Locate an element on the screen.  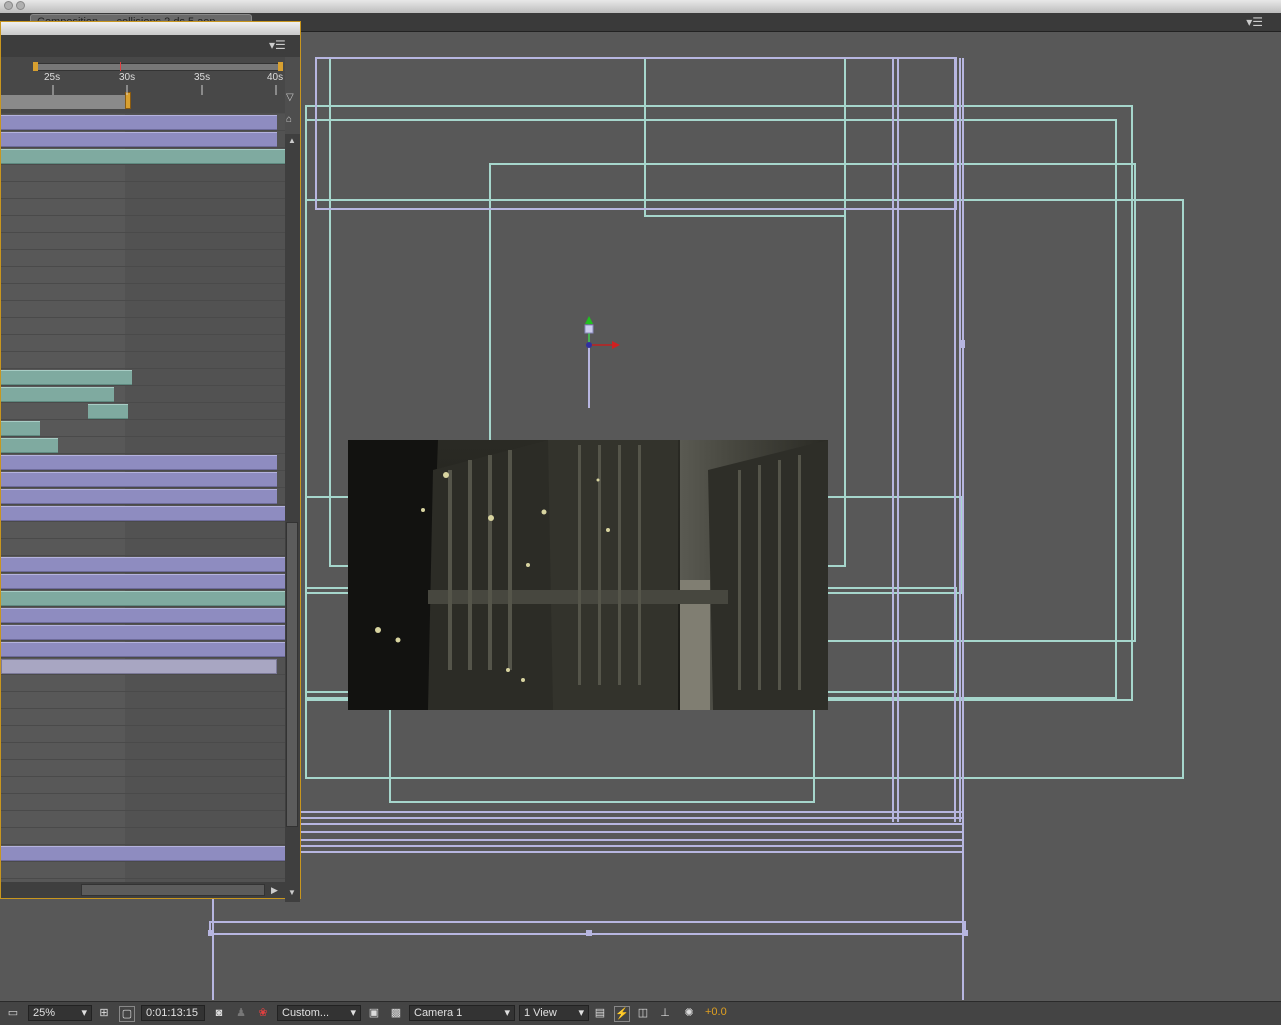
close-window-button is located at coordinates (8, 5).